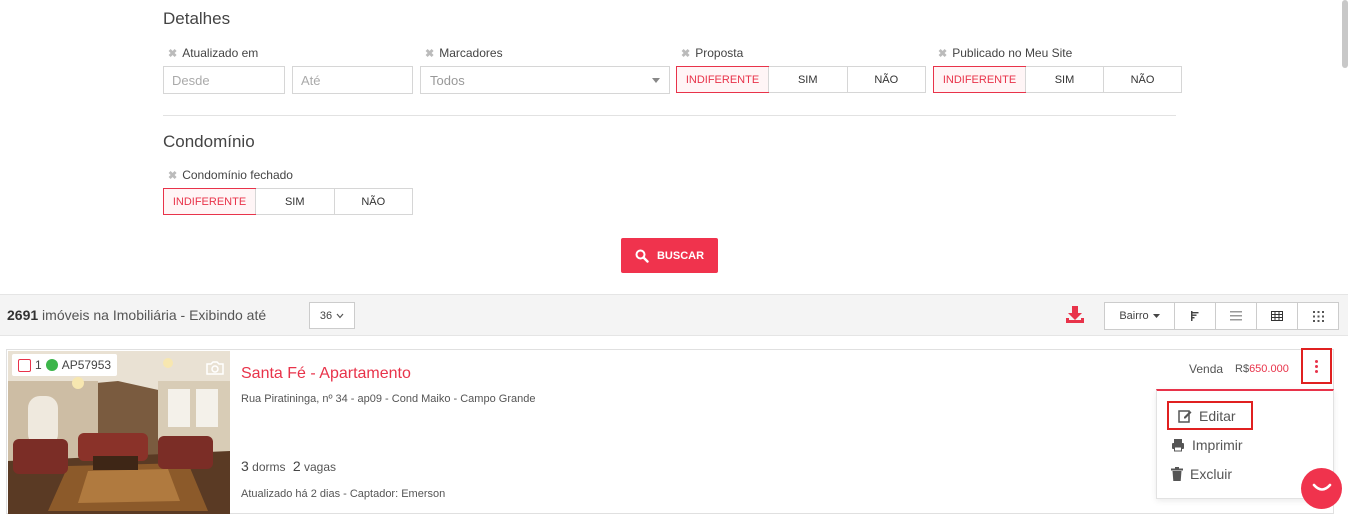 This screenshot has width=1348, height=528. I want to click on section-title-condominio: Condomínio, so click(209, 141).